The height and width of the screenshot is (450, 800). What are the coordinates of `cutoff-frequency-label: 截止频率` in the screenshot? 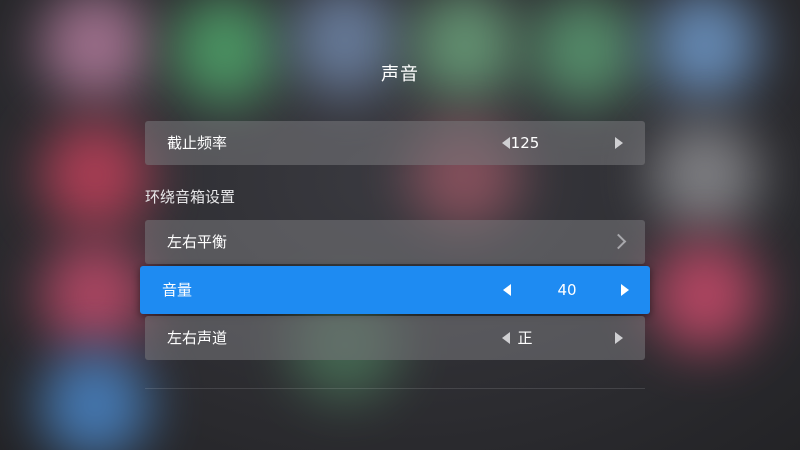 It's located at (197, 143).